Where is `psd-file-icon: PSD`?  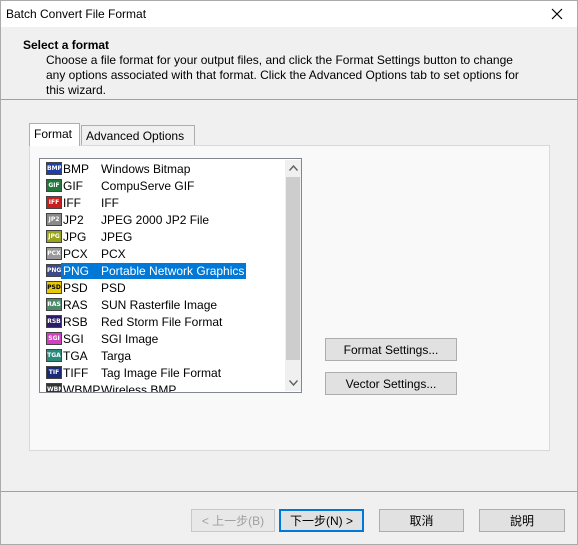
psd-file-icon: PSD is located at coordinates (54, 287).